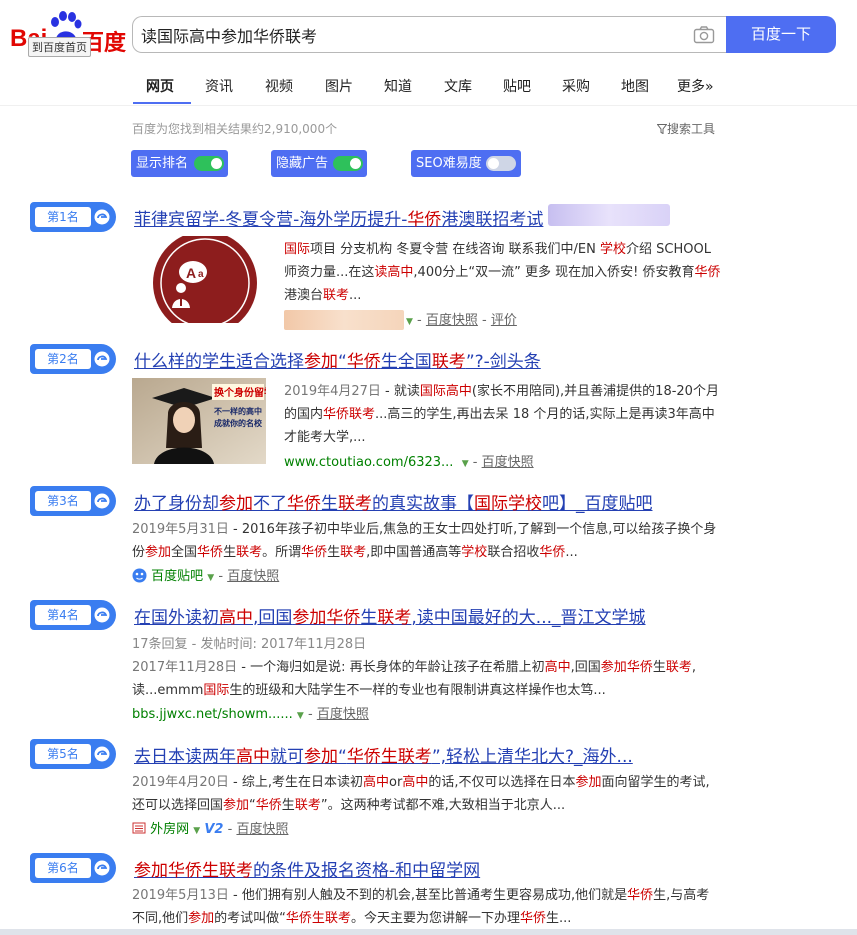 This screenshot has width=857, height=935. Describe the element at coordinates (205, 279) in the screenshot. I see `result-thumbnail: A a` at that location.